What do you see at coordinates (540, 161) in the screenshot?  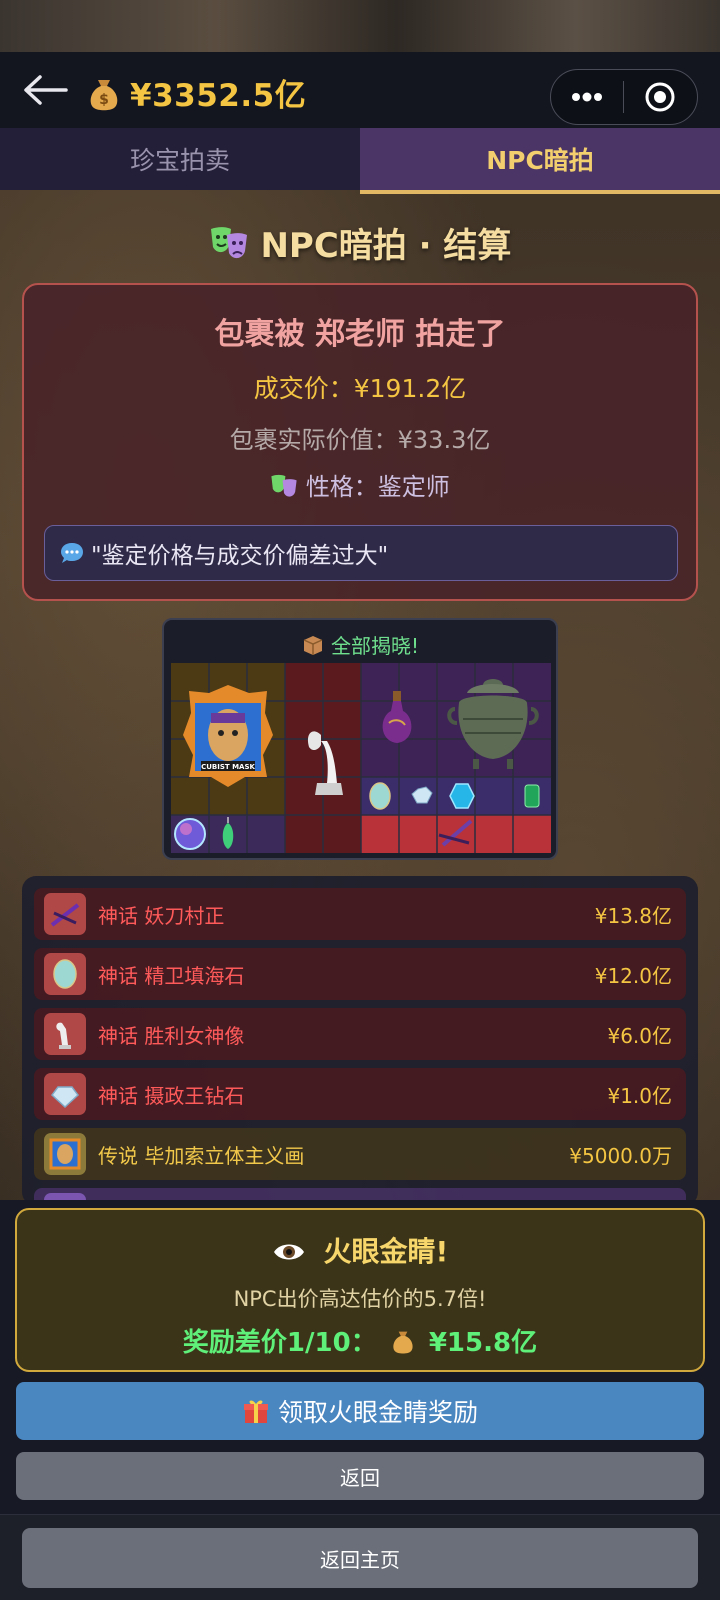 I see `tab-npc-blind-auction: NPC暗拍` at bounding box center [540, 161].